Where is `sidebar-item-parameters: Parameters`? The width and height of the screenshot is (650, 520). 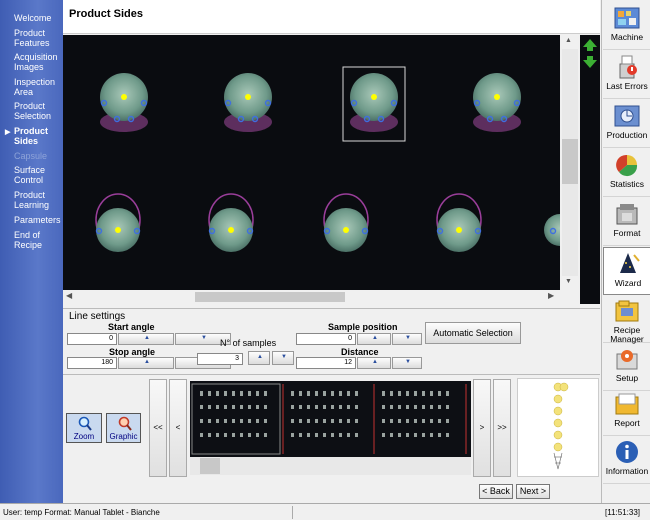 sidebar-item-parameters: Parameters is located at coordinates (38, 220).